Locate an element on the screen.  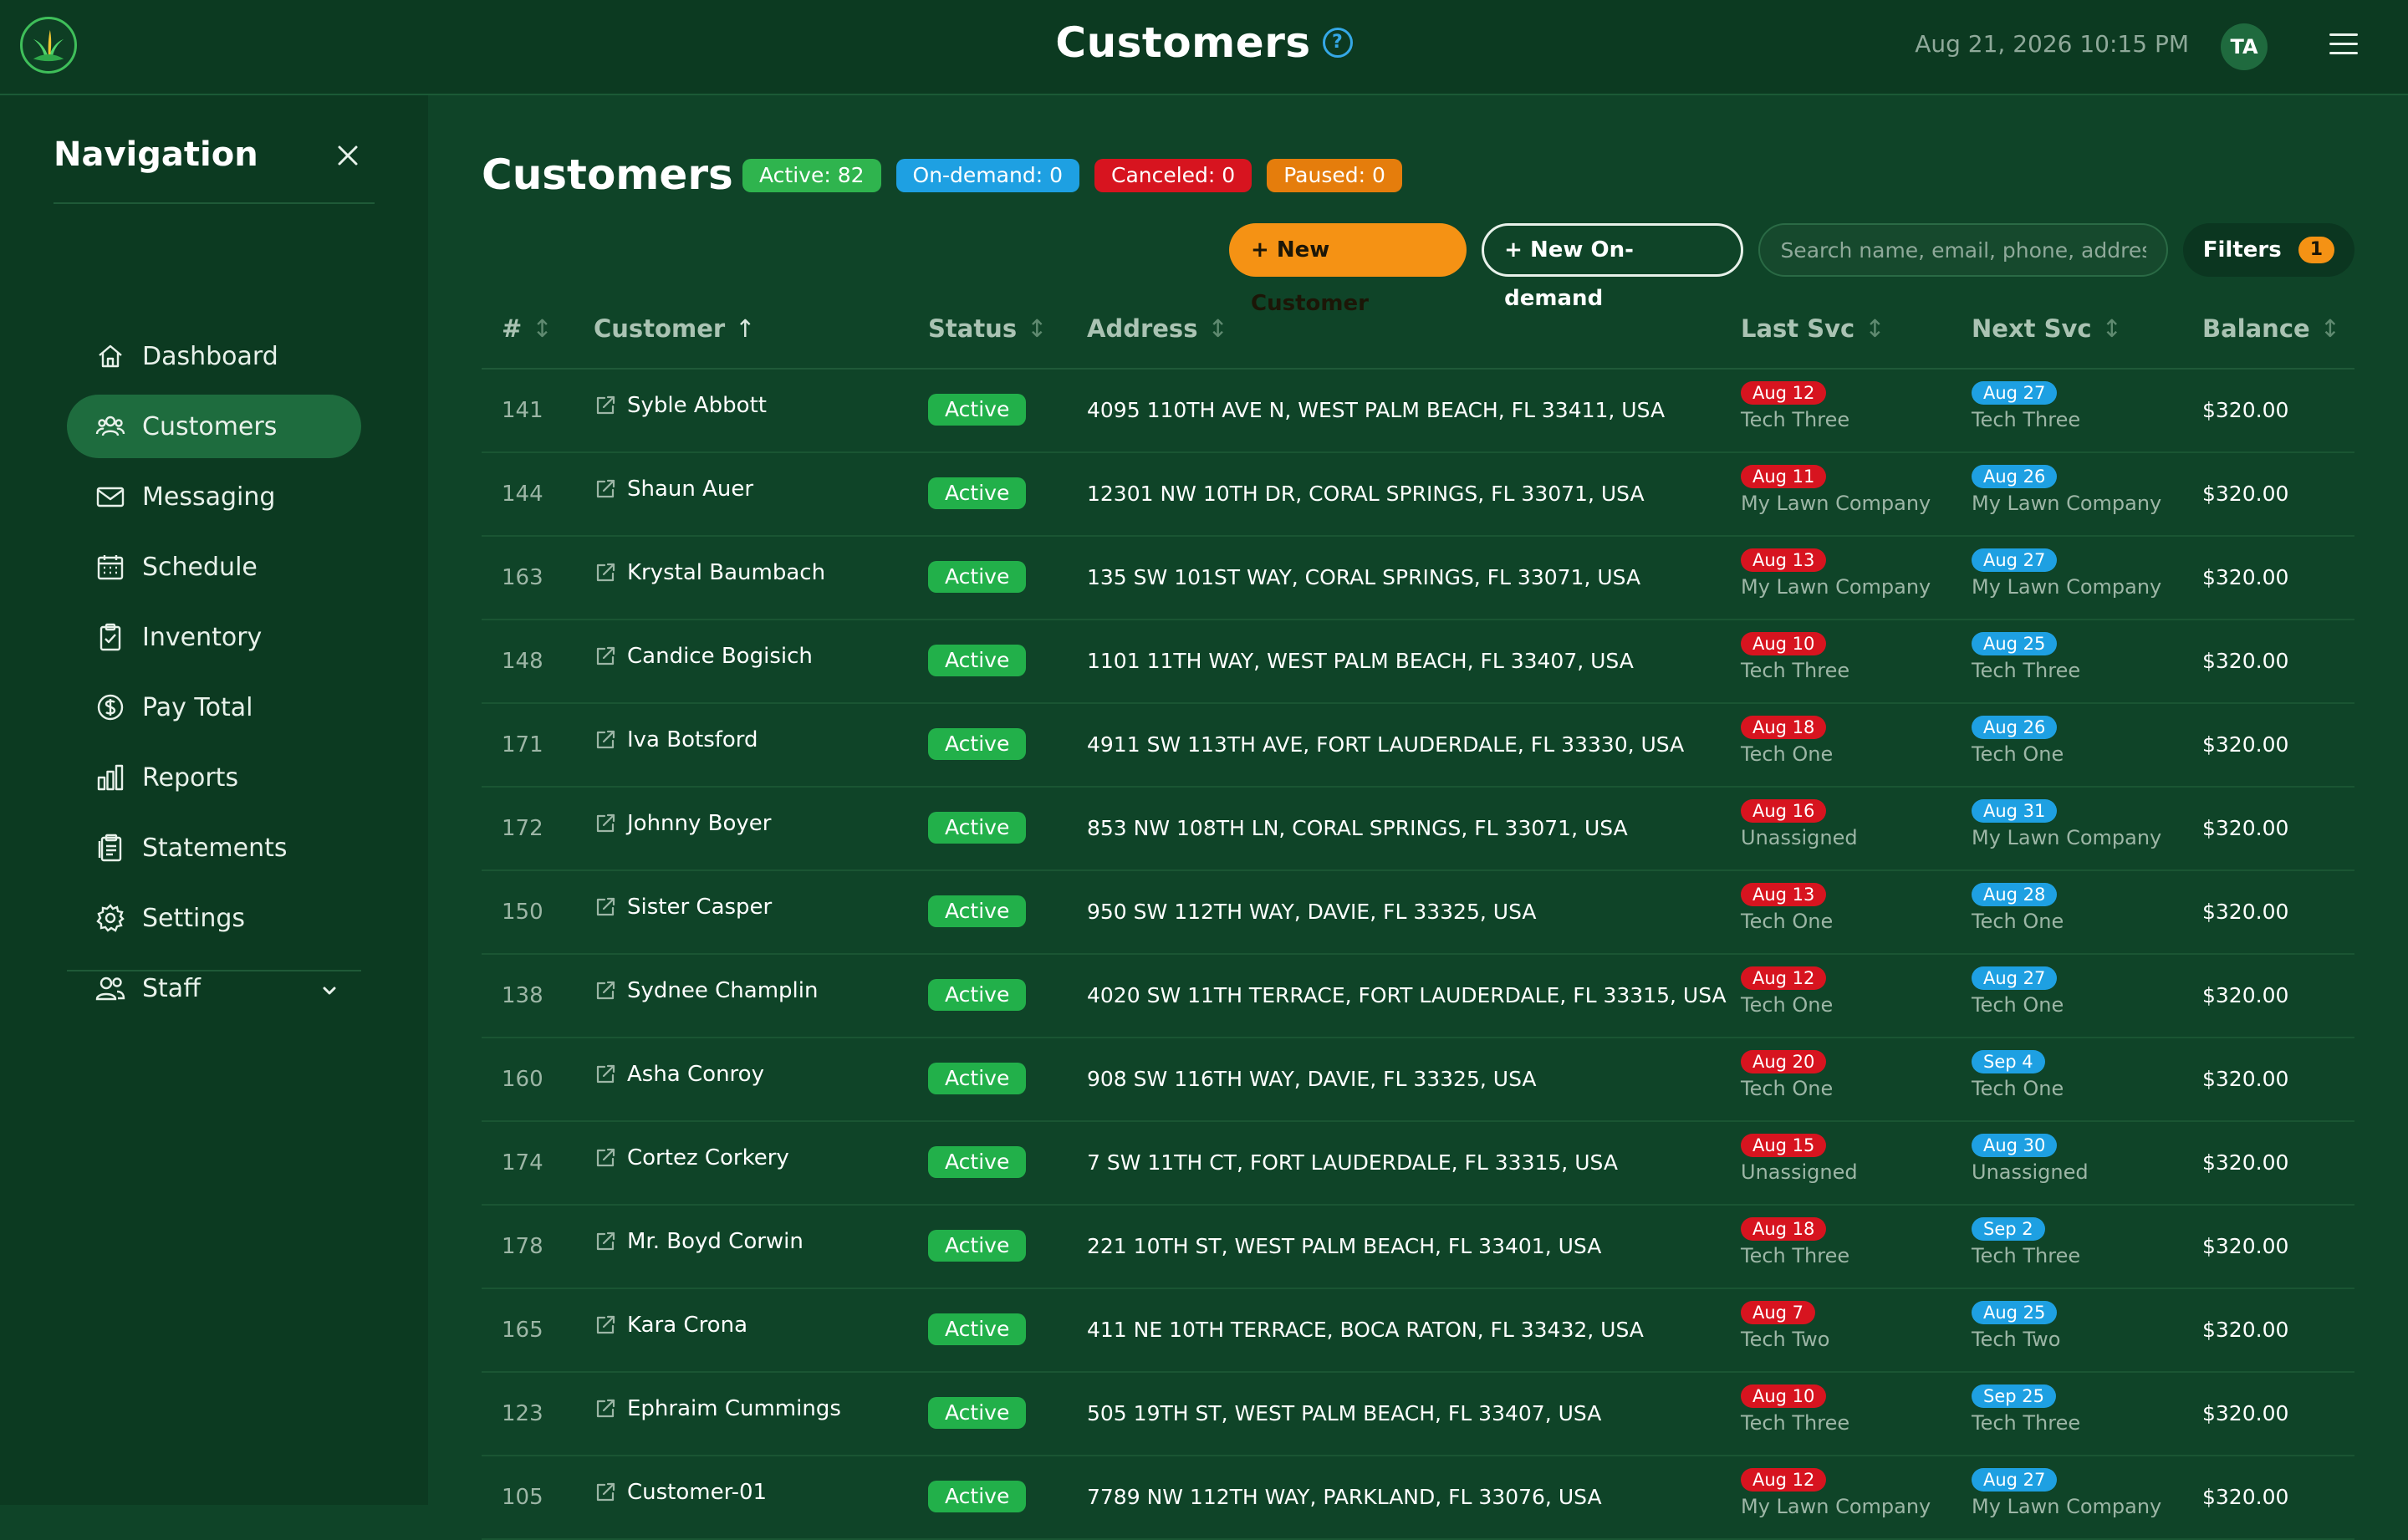
customer-link: Syble Abbott is located at coordinates (680, 406).